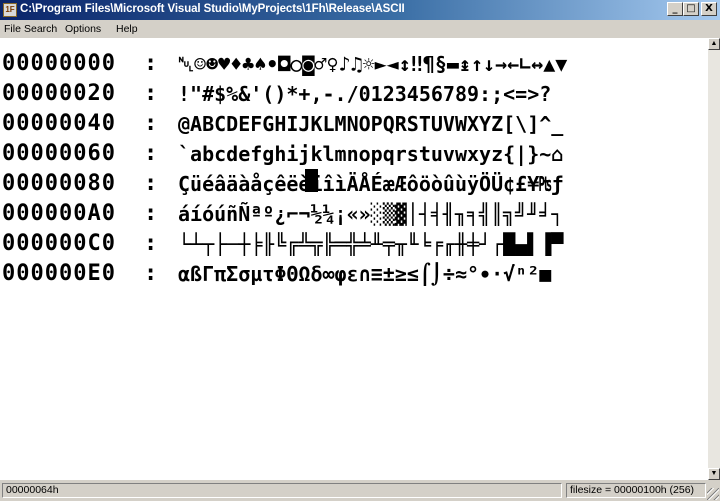  Describe the element at coordinates (636, 490) in the screenshot. I see `status-filesize: filesize = 00000100h (256)` at that location.